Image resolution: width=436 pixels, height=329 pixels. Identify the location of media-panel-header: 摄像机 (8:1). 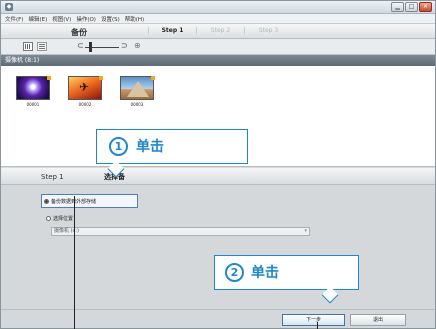
(218, 60).